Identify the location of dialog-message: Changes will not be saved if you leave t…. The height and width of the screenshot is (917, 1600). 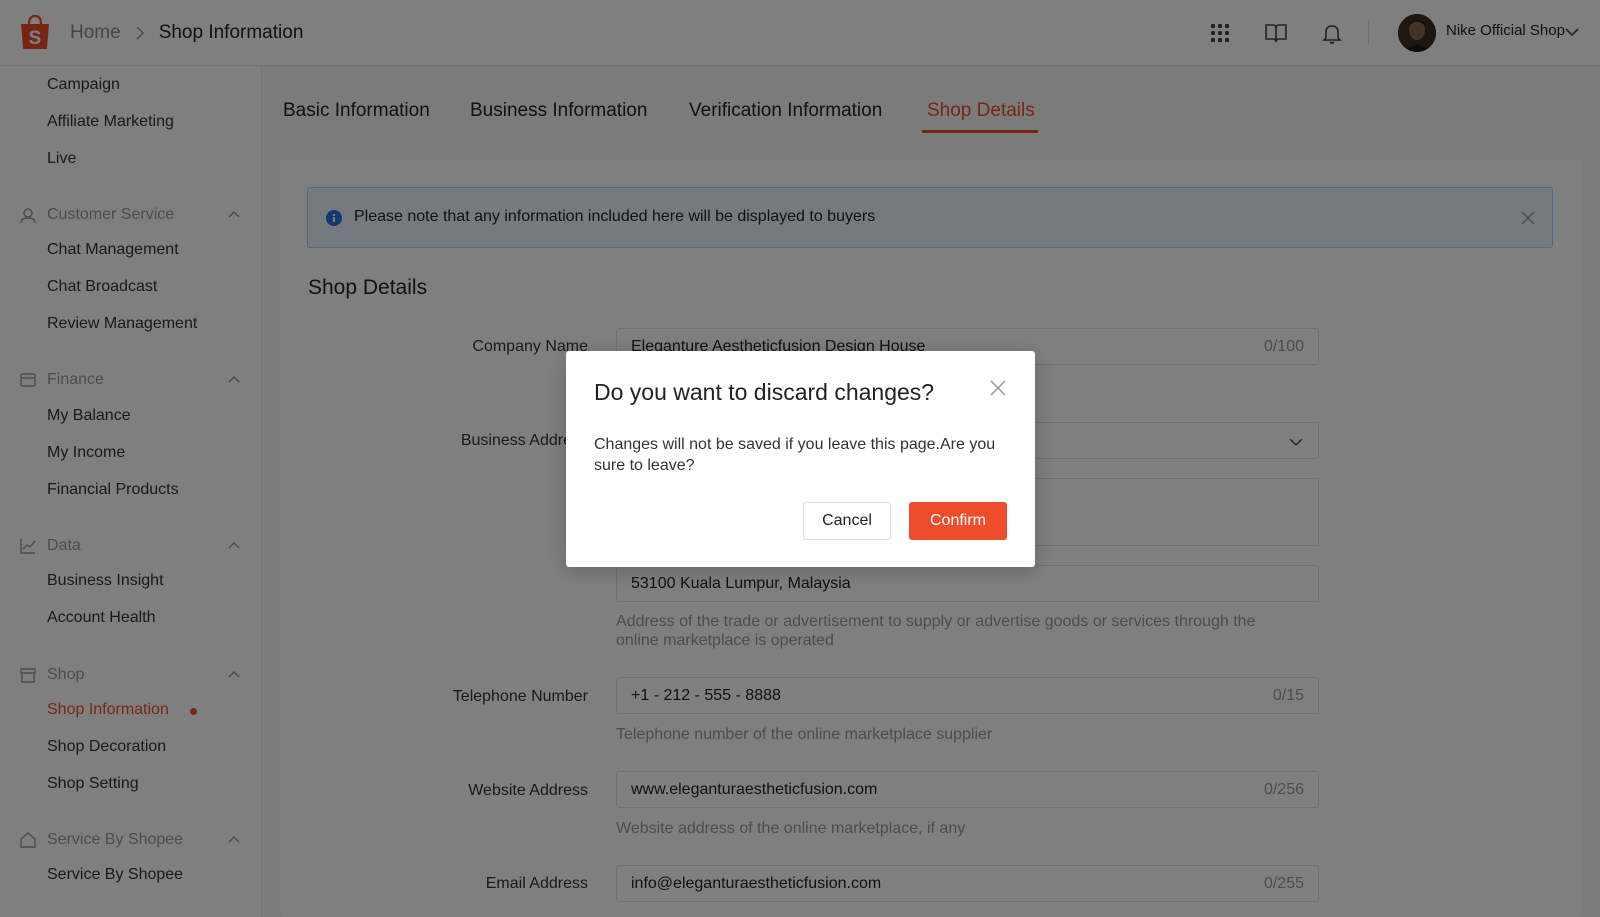
(795, 455).